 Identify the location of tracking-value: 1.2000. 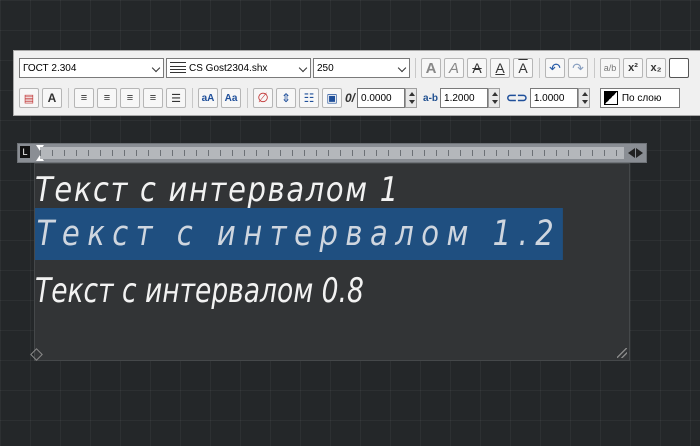
(459, 98).